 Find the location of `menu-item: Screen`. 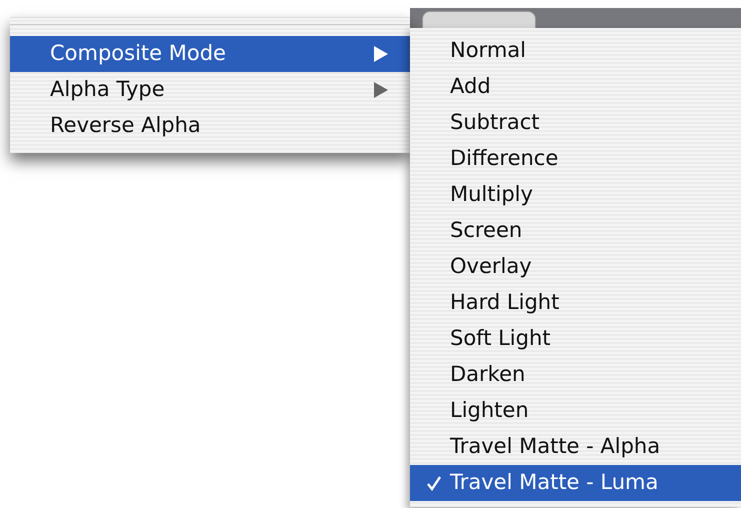

menu-item: Screen is located at coordinates (575, 231).